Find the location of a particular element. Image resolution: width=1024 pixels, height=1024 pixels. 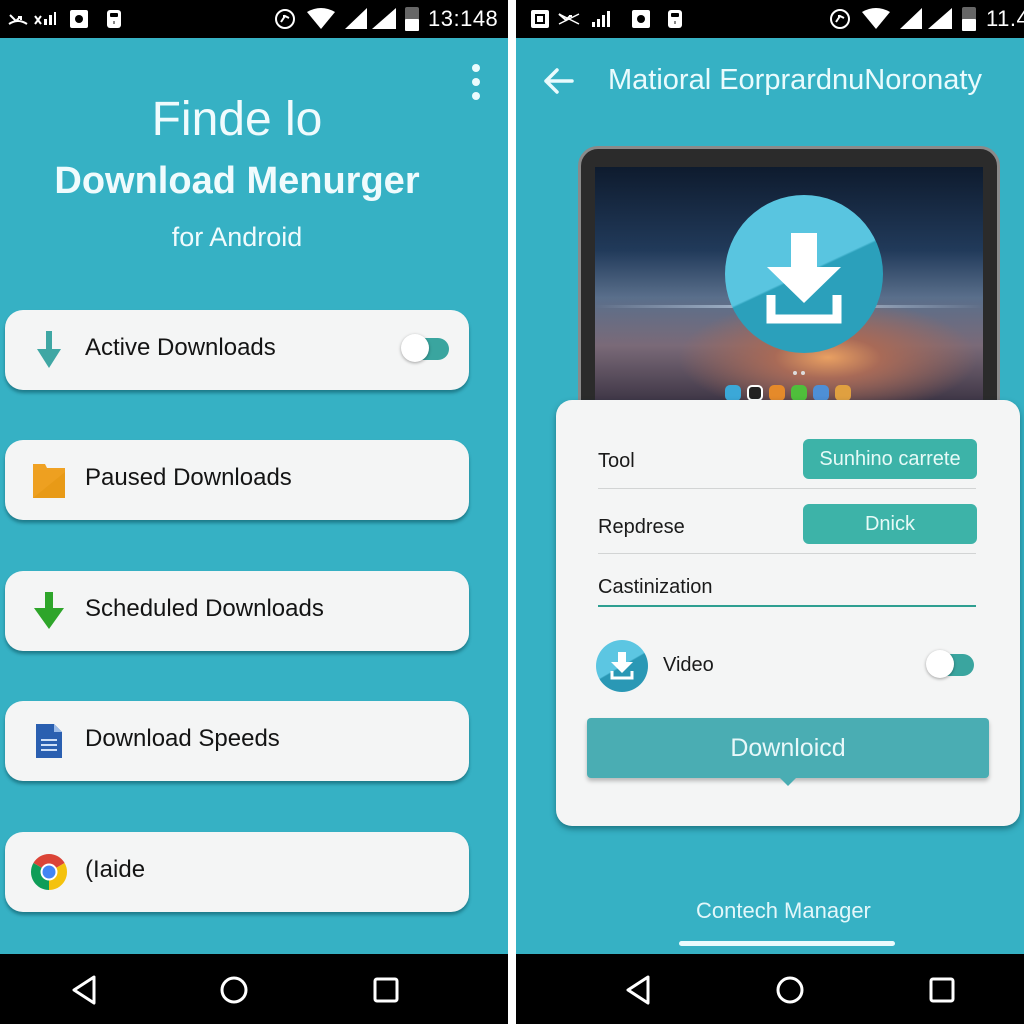

tool-option-button: Sunhino carrete is located at coordinates (890, 459).